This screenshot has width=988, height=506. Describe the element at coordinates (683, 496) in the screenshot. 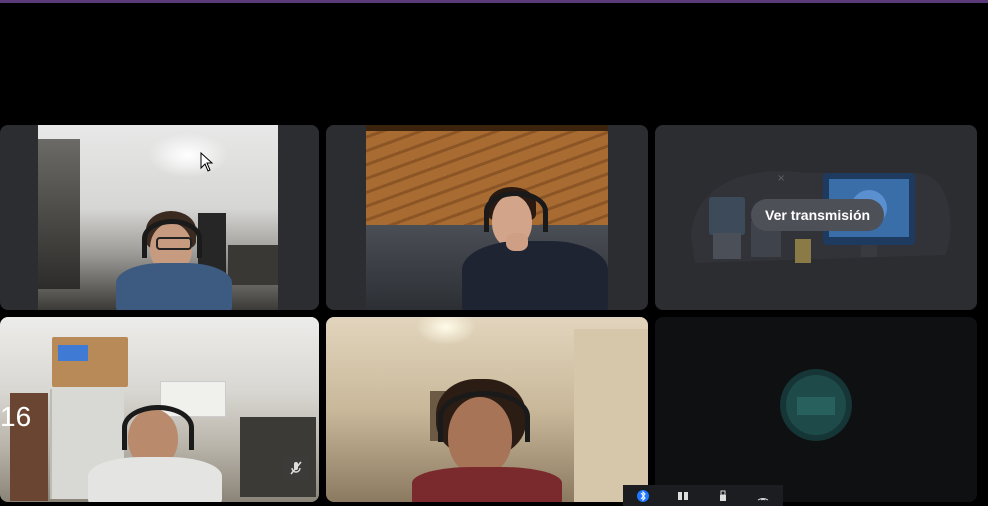

I see `network-icon` at that location.